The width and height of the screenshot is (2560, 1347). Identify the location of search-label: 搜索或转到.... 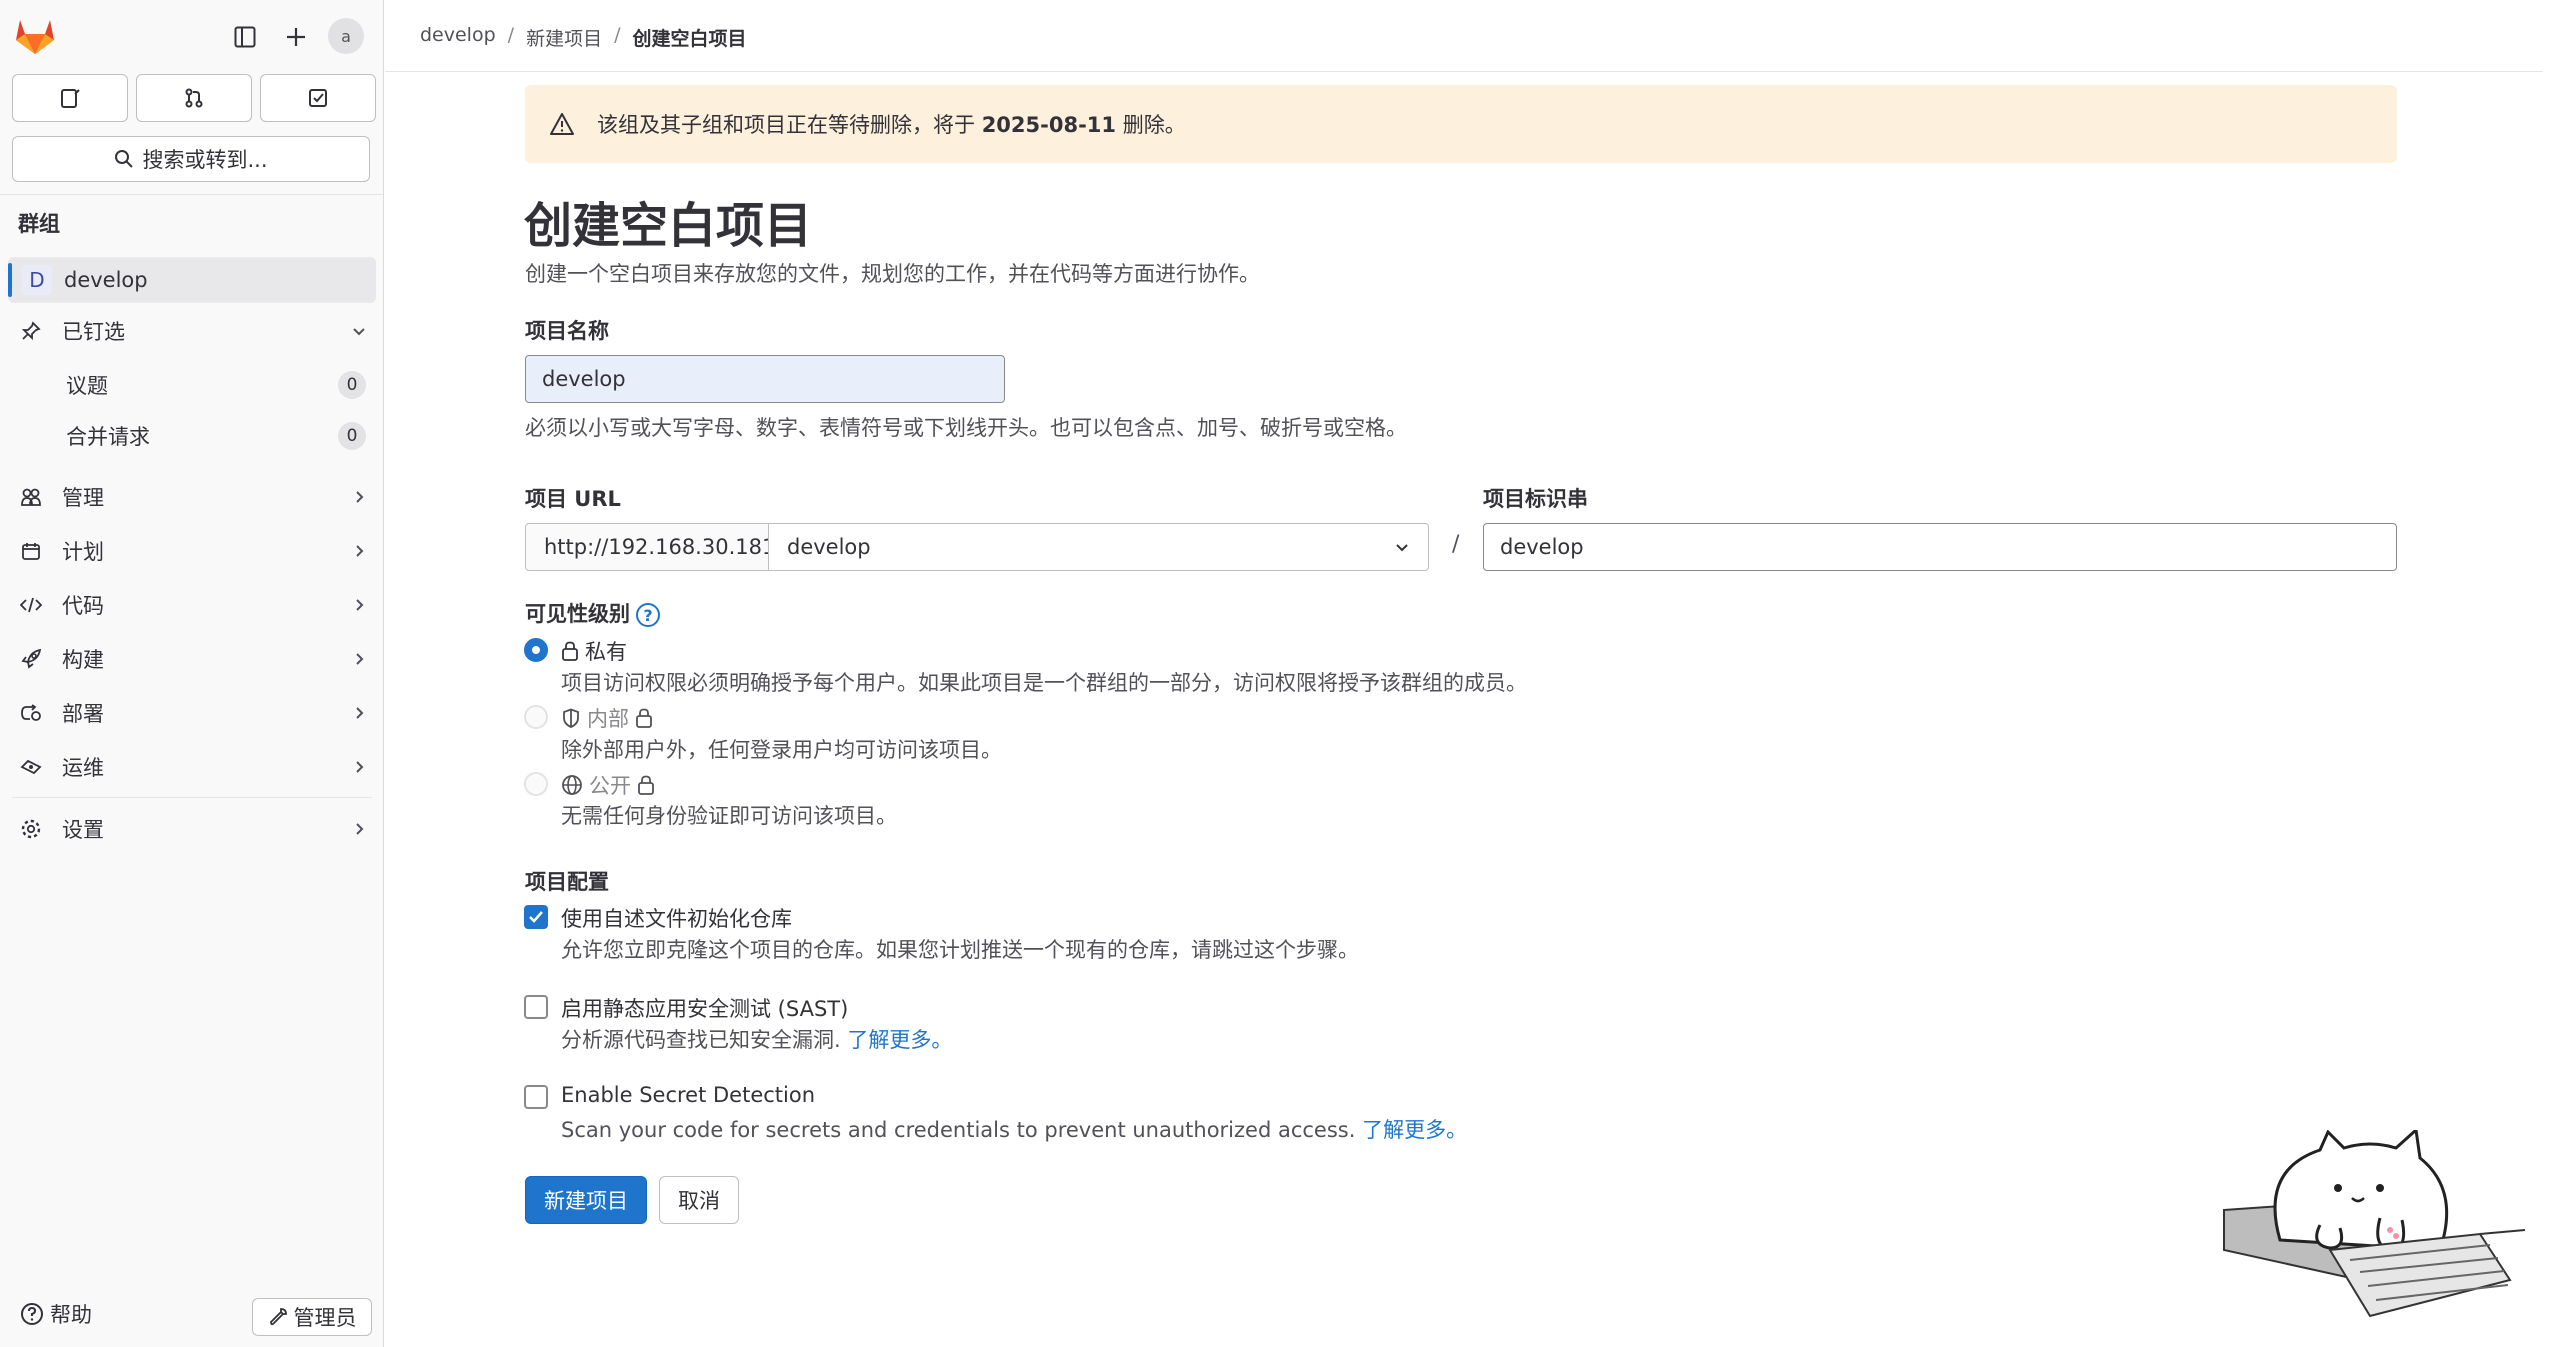
(205, 160).